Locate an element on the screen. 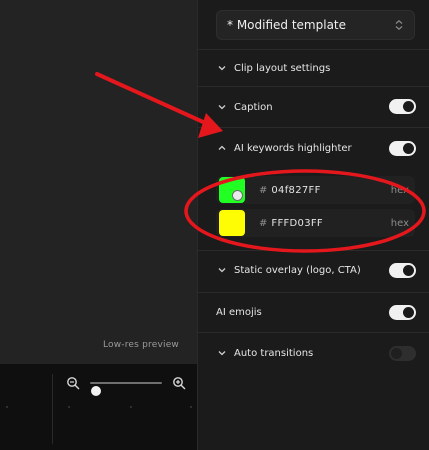 Image resolution: width=429 pixels, height=450 pixels. chevron-up-icon is located at coordinates (222, 147).